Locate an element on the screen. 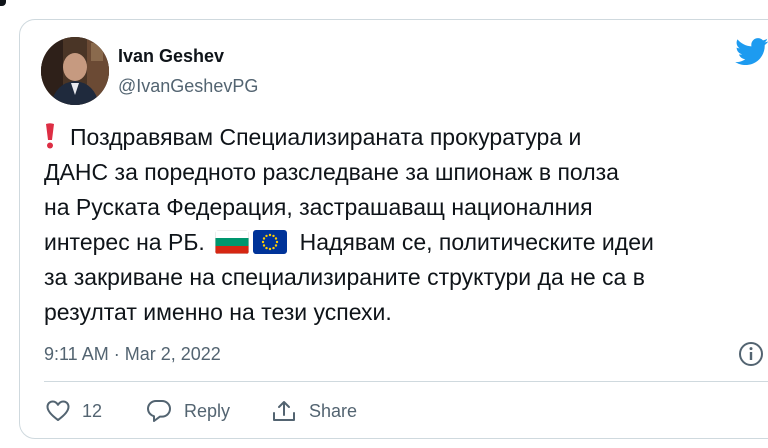 This screenshot has height=448, width=768. actions-divider is located at coordinates (406, 381).